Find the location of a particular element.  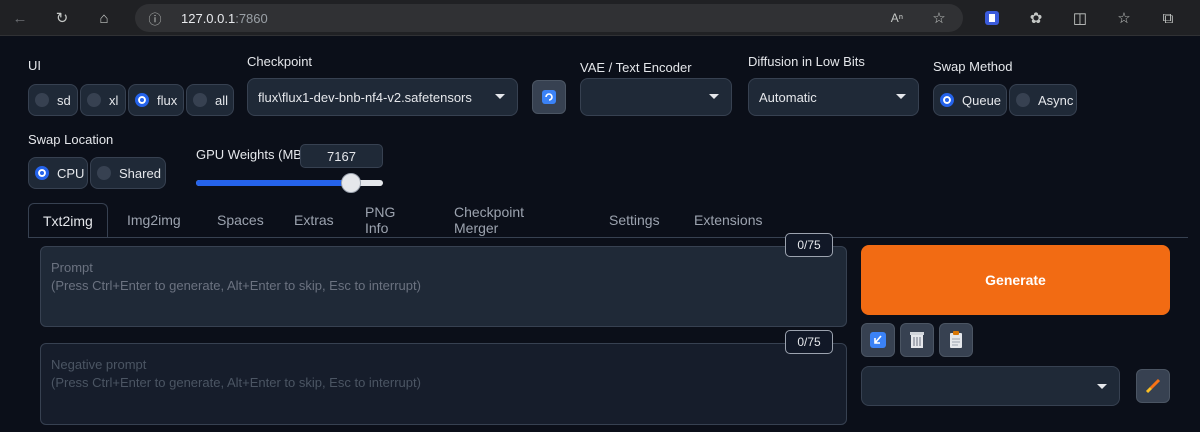

checkpoint-dropdown: flux\flux1-dev-bnb-nf4-v2.safetensors is located at coordinates (382, 97).